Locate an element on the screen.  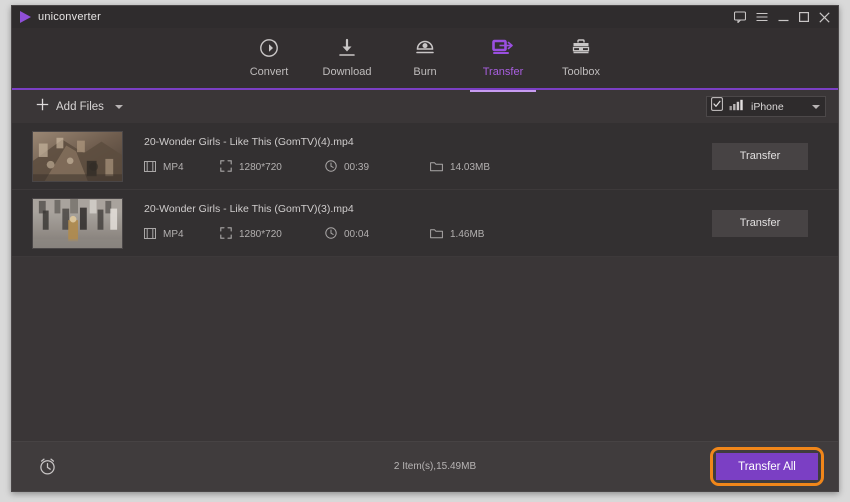
device-chevron-down-icon is located at coordinates (816, 106).